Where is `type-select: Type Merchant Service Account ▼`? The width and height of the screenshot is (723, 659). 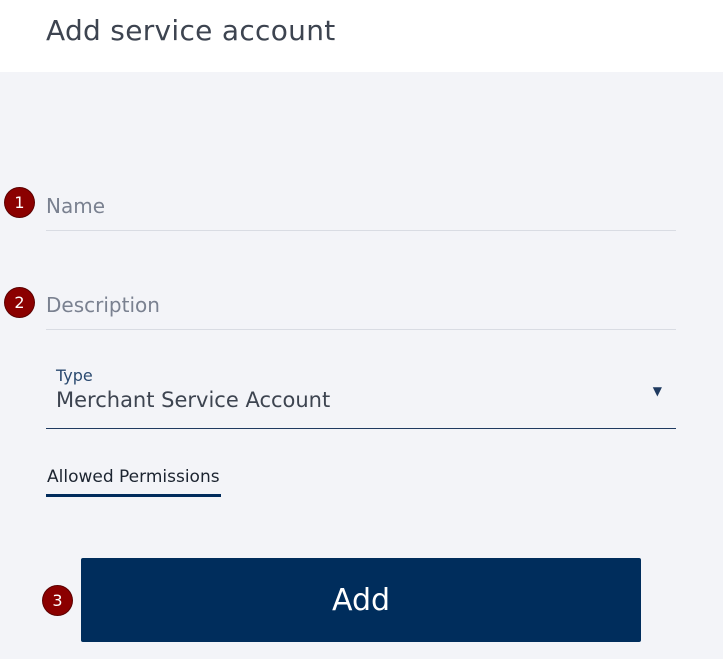
type-select: Type Merchant Service Account ▼ is located at coordinates (361, 396).